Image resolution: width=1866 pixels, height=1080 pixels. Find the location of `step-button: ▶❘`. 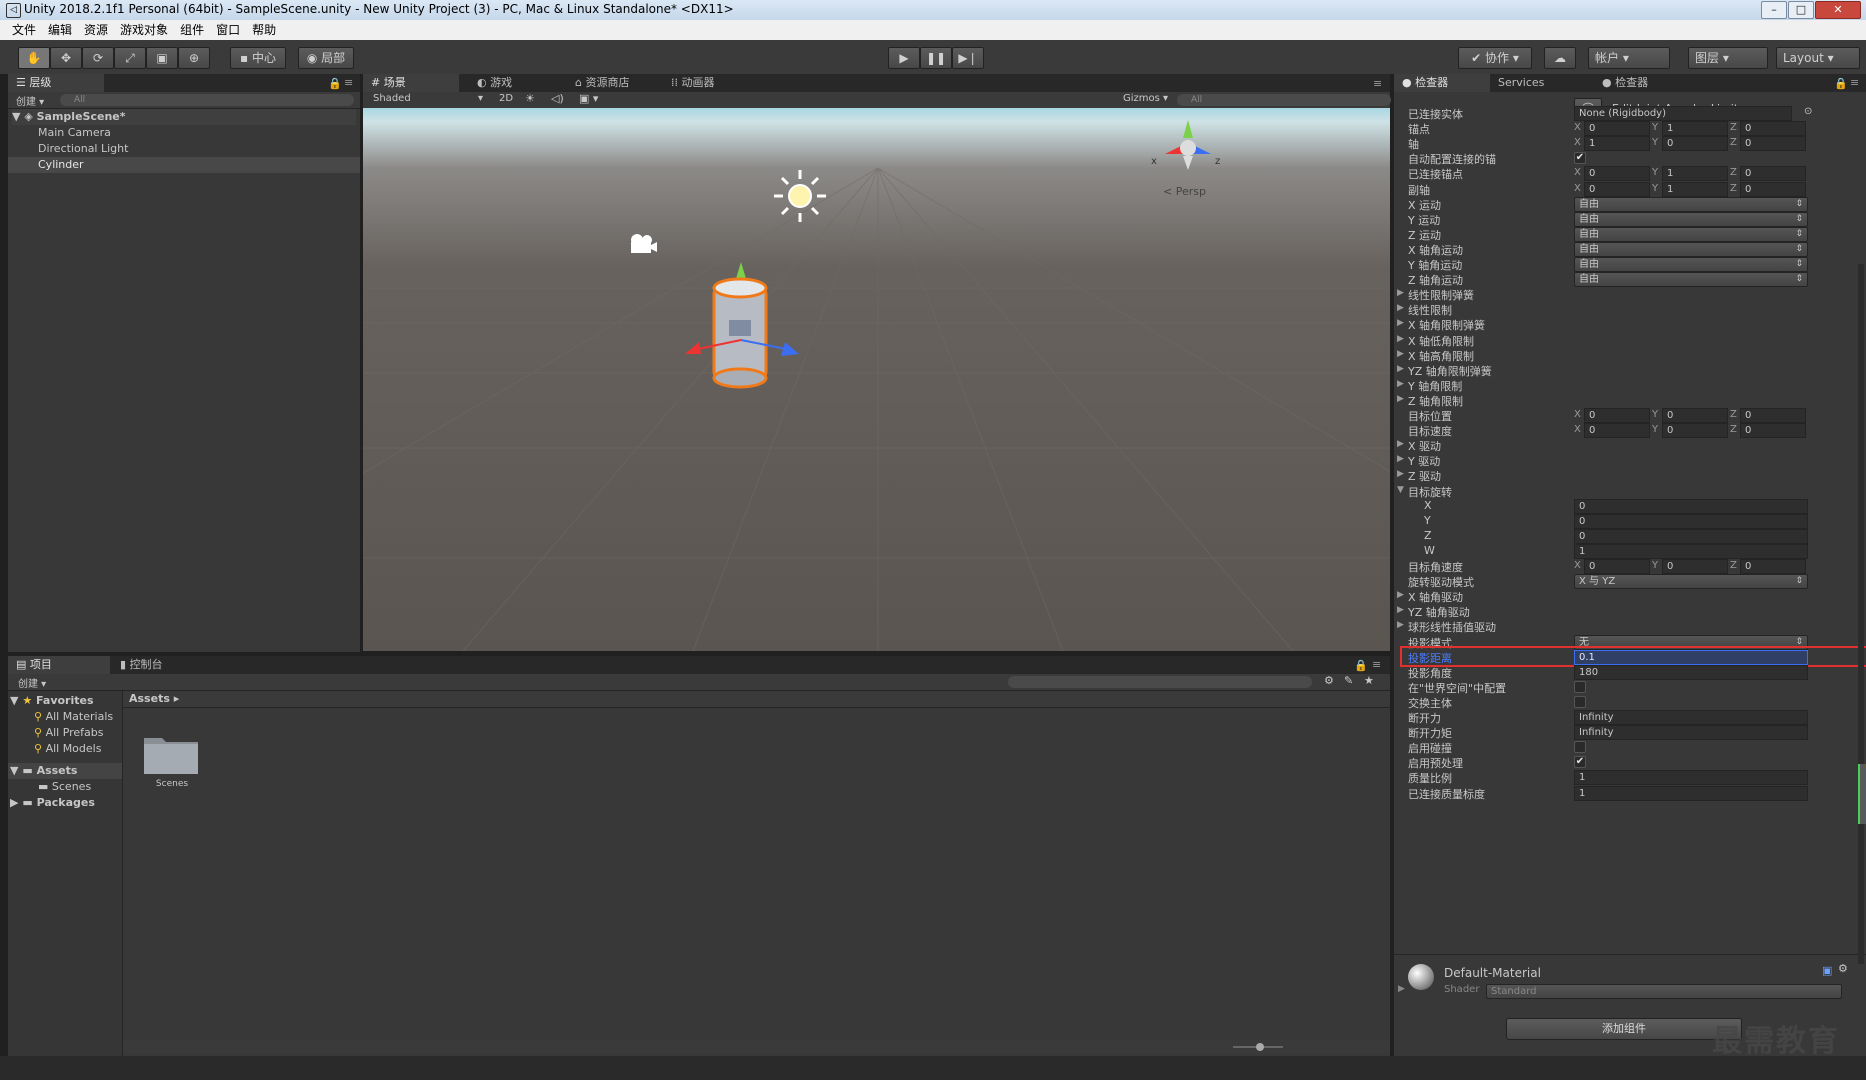

step-button: ▶❘ is located at coordinates (968, 58).